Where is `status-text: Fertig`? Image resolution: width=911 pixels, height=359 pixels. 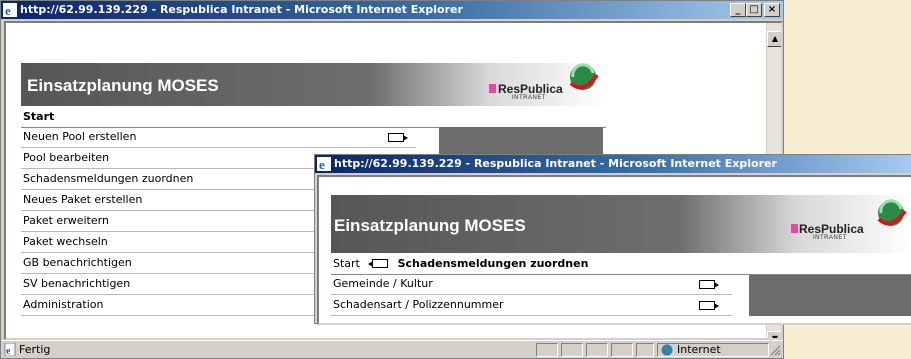
status-text: Fertig is located at coordinates (35, 349).